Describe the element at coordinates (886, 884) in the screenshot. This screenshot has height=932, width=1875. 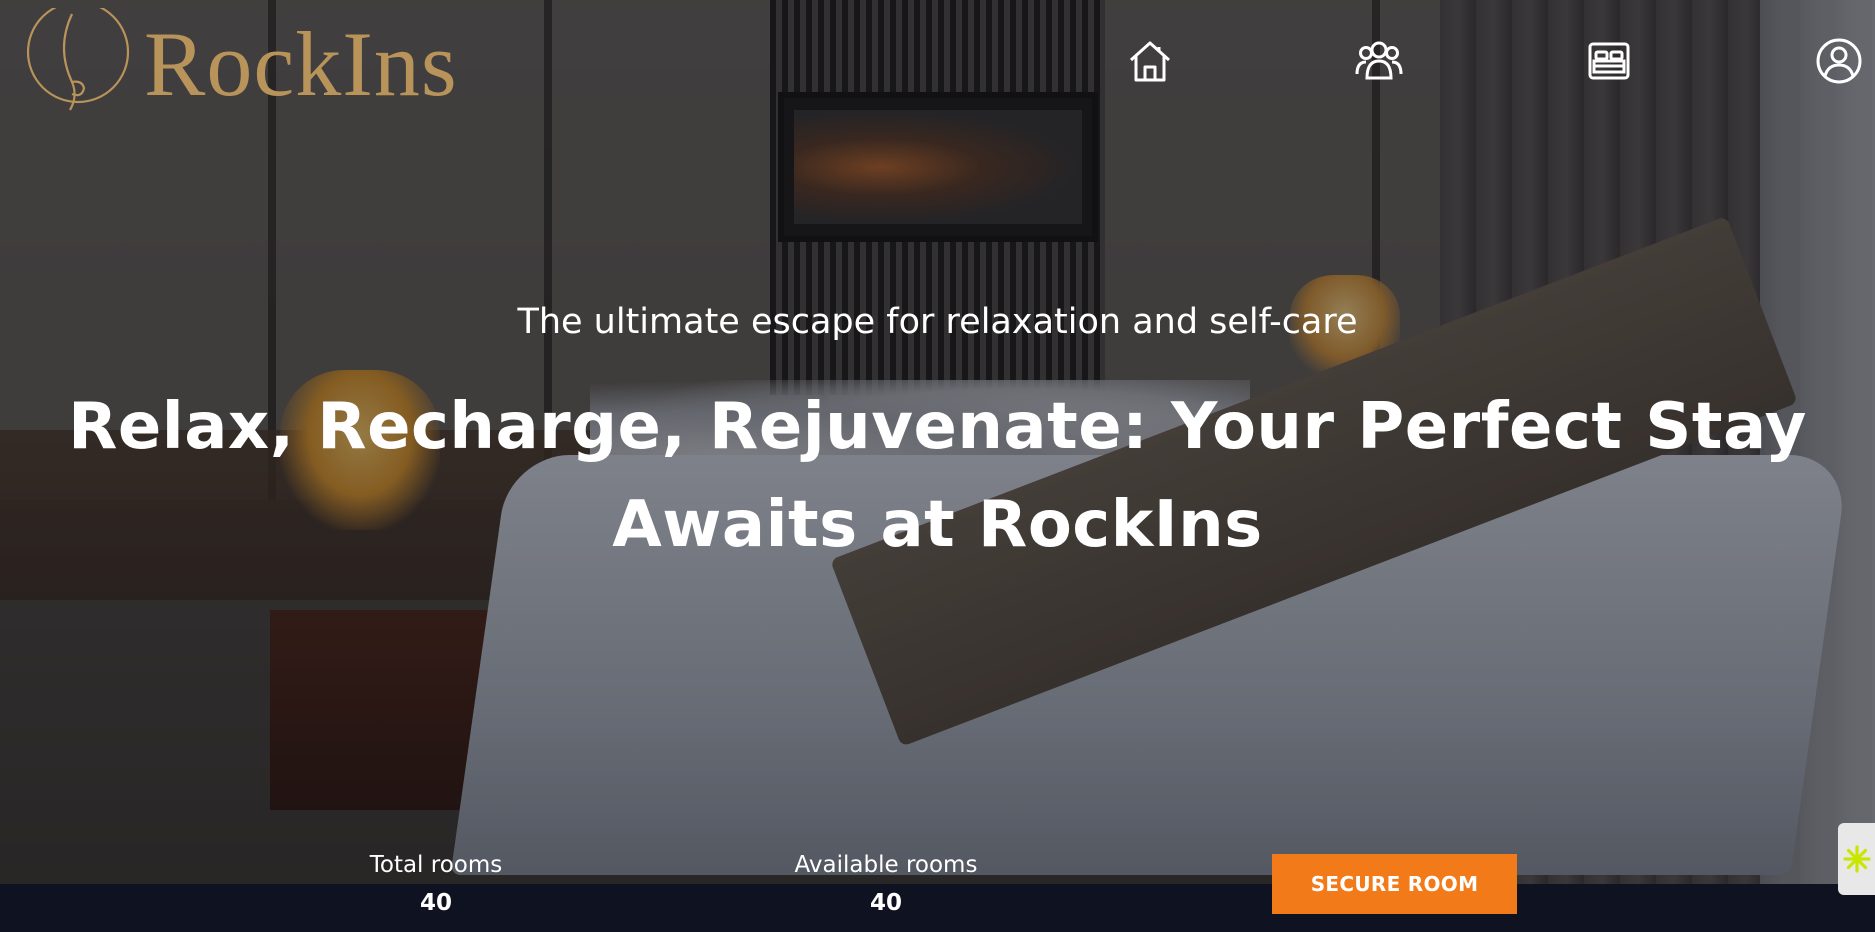
I see `available-rooms-stat: Available rooms 40` at that location.